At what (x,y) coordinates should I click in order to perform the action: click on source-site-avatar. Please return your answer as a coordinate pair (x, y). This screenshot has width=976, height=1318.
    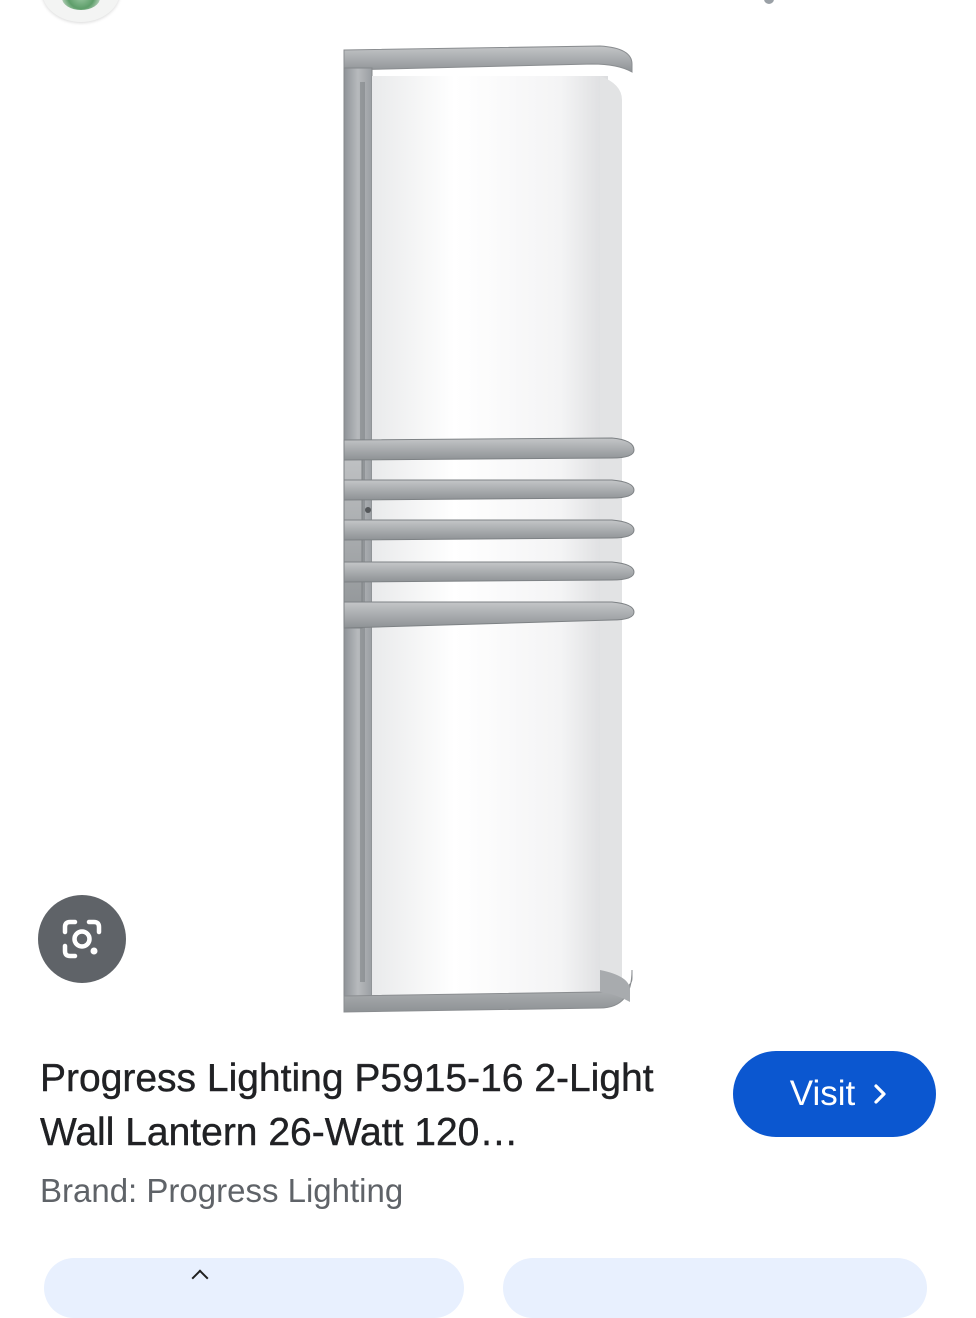
    Looking at the image, I should click on (81, 11).